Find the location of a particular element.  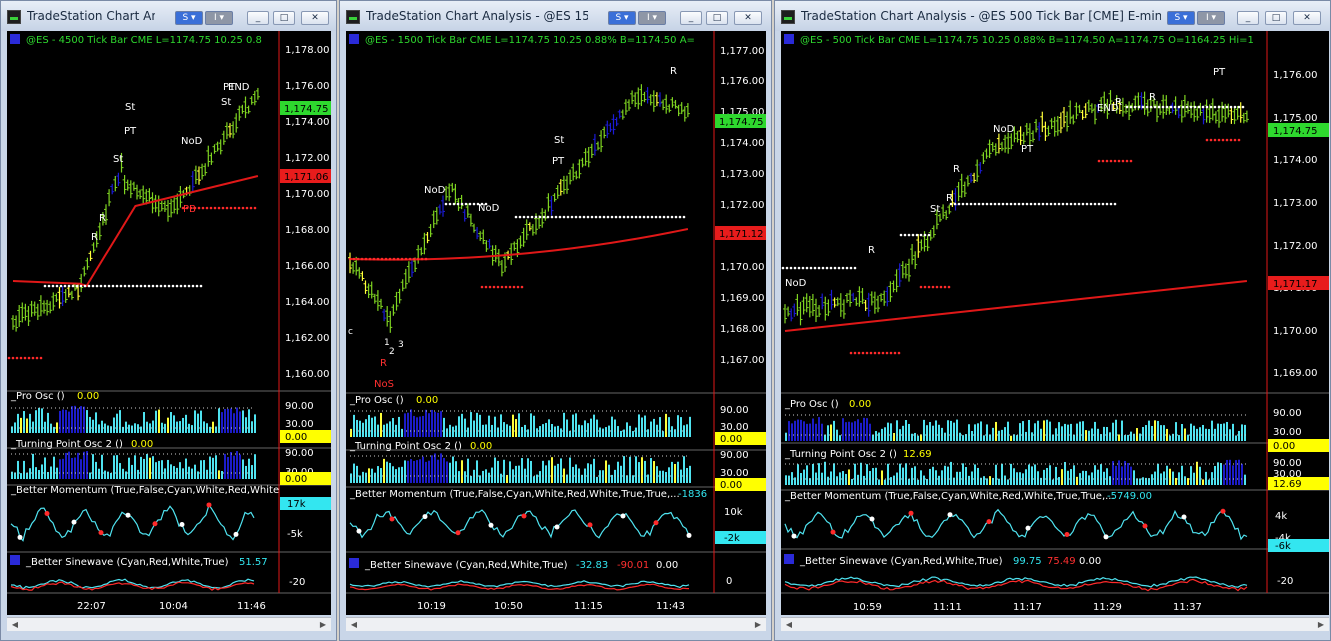

sinewave-value: 99.75 is located at coordinates (1027, 561).